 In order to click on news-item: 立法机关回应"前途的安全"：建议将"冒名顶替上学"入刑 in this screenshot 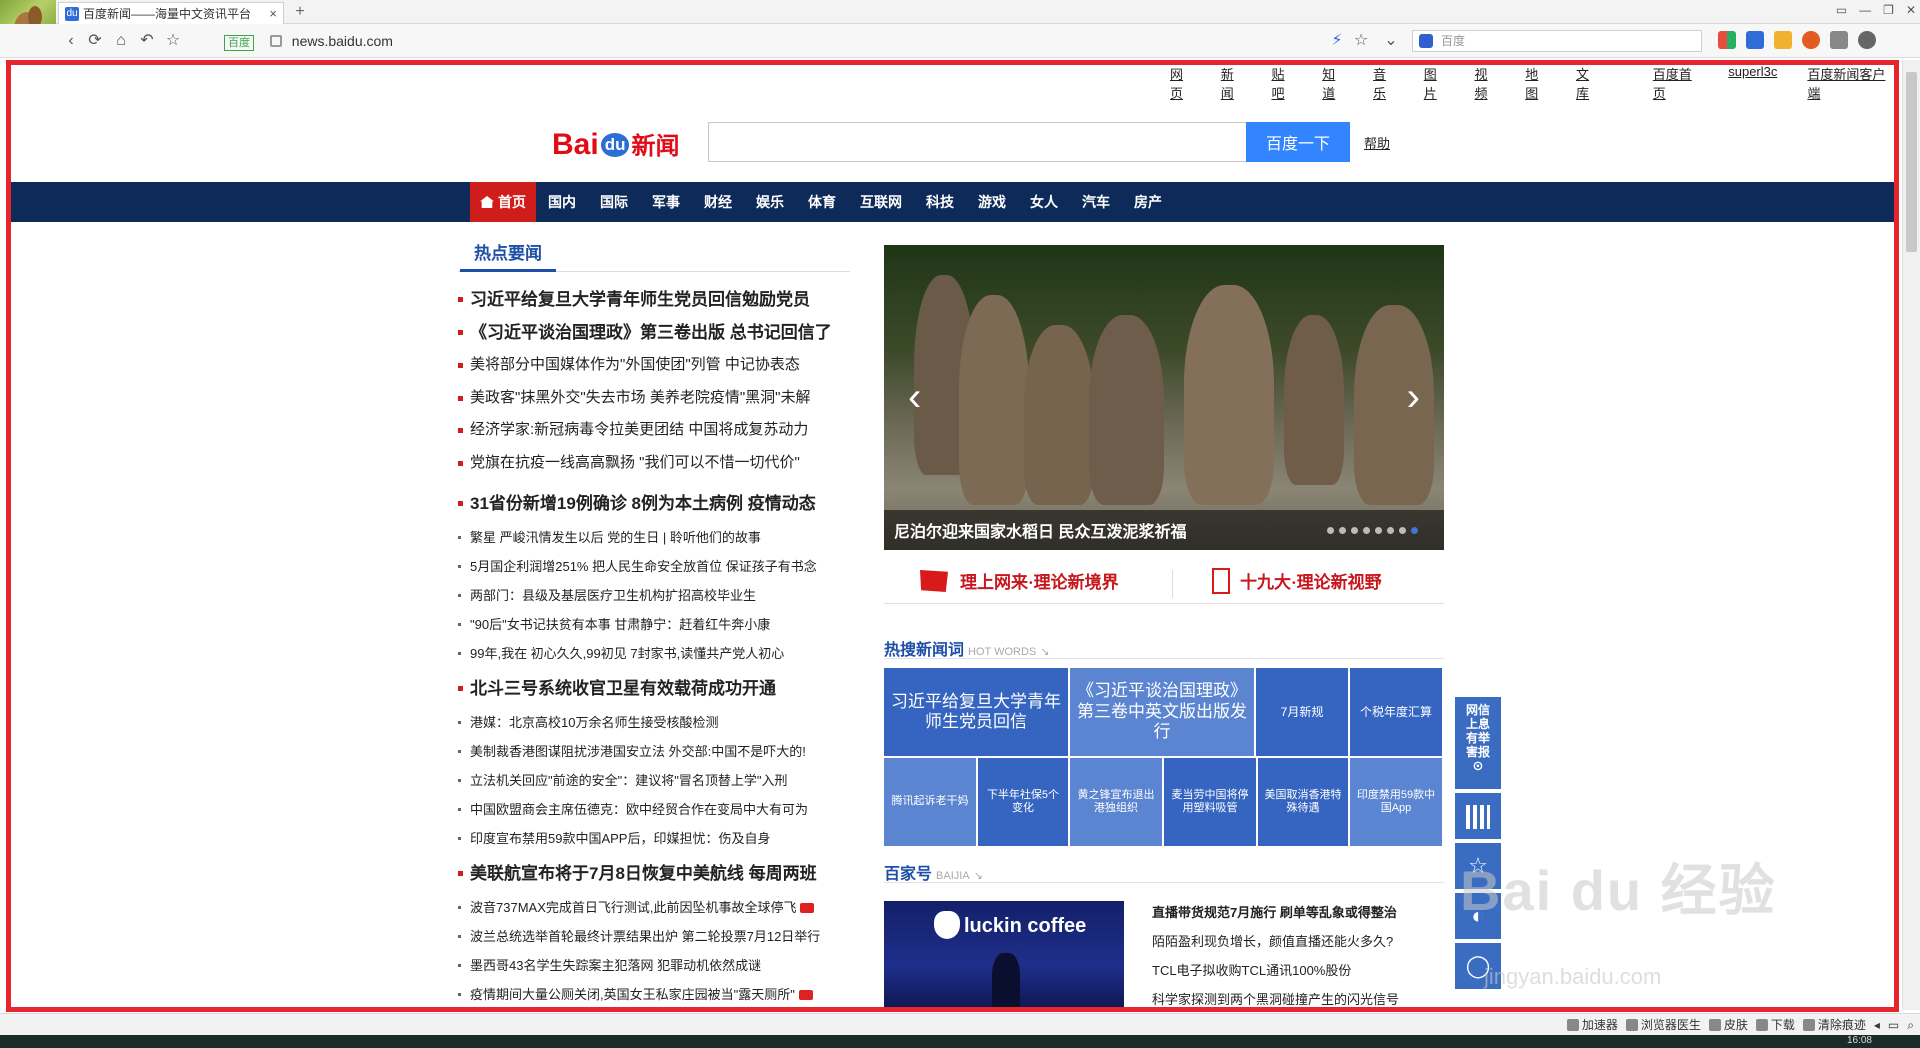, I will do `click(654, 780)`.